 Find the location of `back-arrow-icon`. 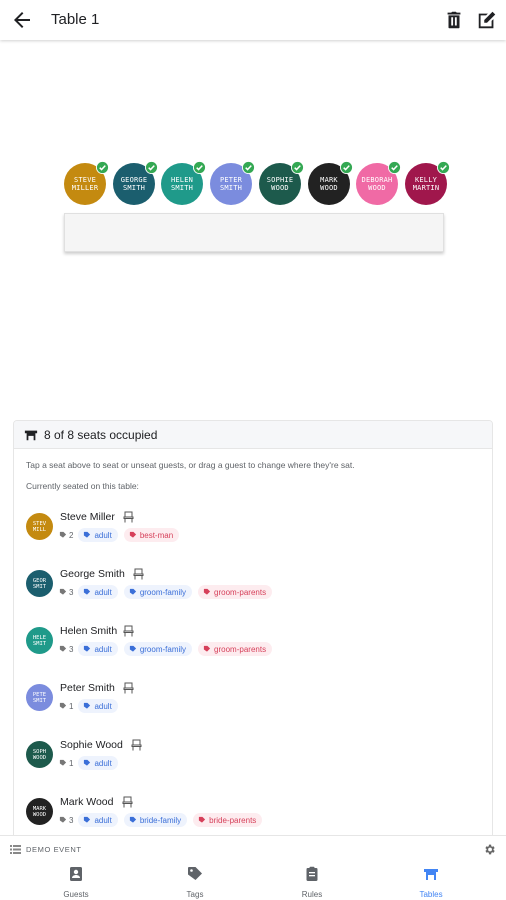

back-arrow-icon is located at coordinates (22, 20).